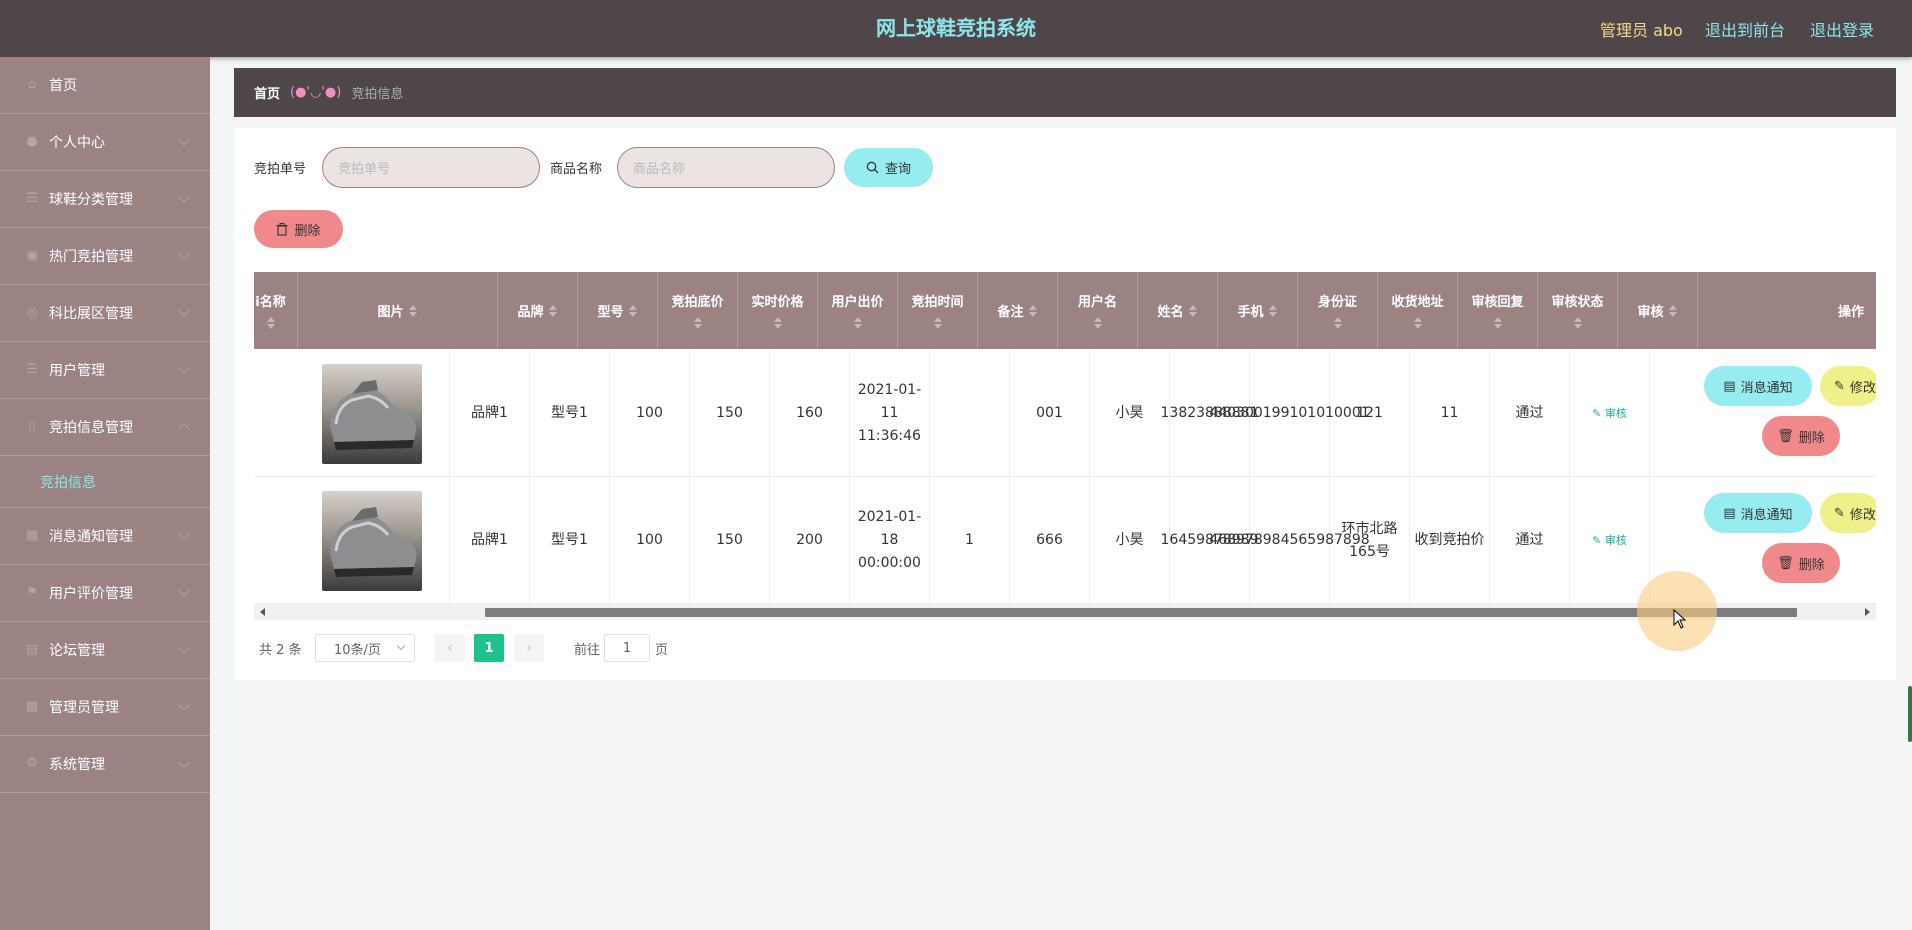  Describe the element at coordinates (105, 256) in the screenshot. I see `sidebar-item-hot-auction: ▣ 热门竞拍管理` at that location.